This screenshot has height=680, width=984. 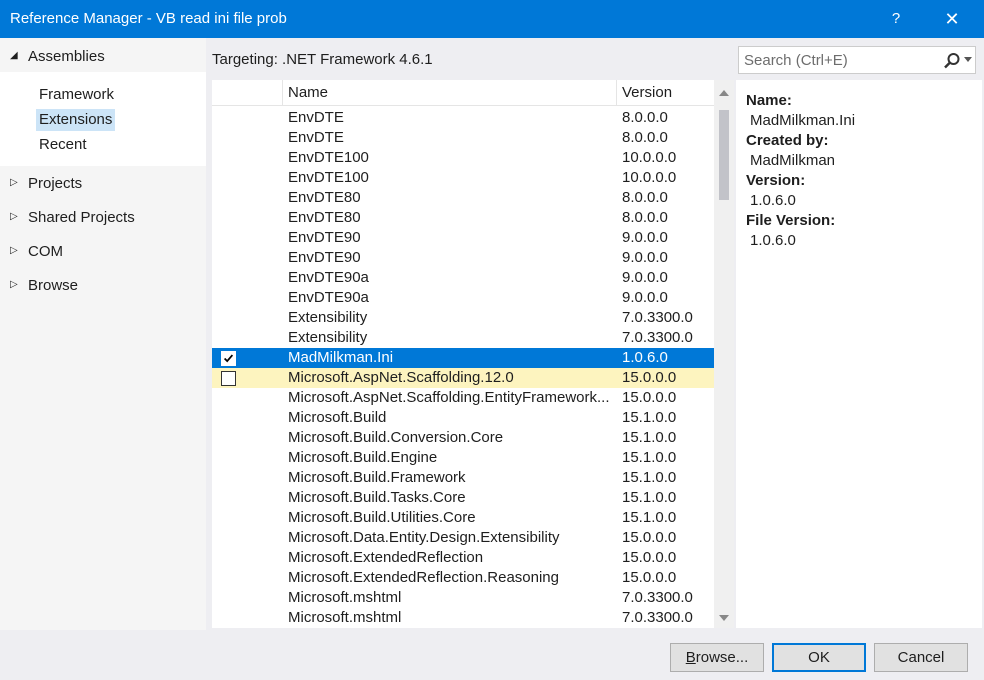 What do you see at coordinates (324, 257) in the screenshot?
I see `cell-name: EnvDTE90` at bounding box center [324, 257].